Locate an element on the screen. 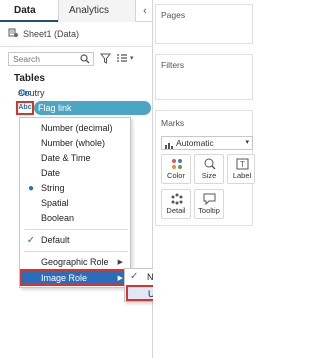 This screenshot has width=320, height=358. pane-tabs: Data Analytics ‹ is located at coordinates (76, 11).